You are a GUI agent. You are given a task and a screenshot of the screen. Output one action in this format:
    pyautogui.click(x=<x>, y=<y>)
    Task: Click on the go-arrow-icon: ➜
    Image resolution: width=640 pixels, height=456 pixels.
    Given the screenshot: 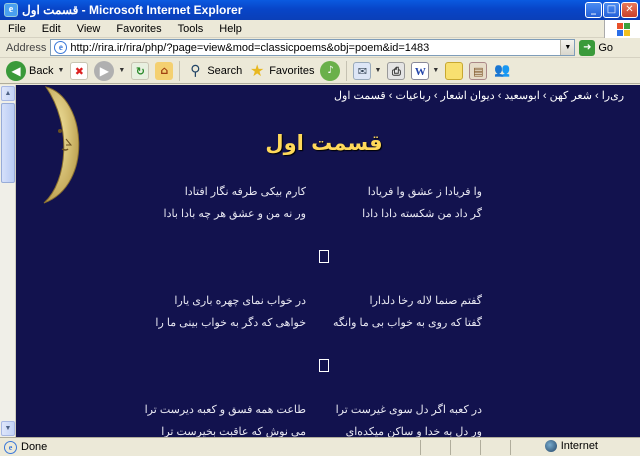 What is the action you would take?
    pyautogui.click(x=587, y=47)
    